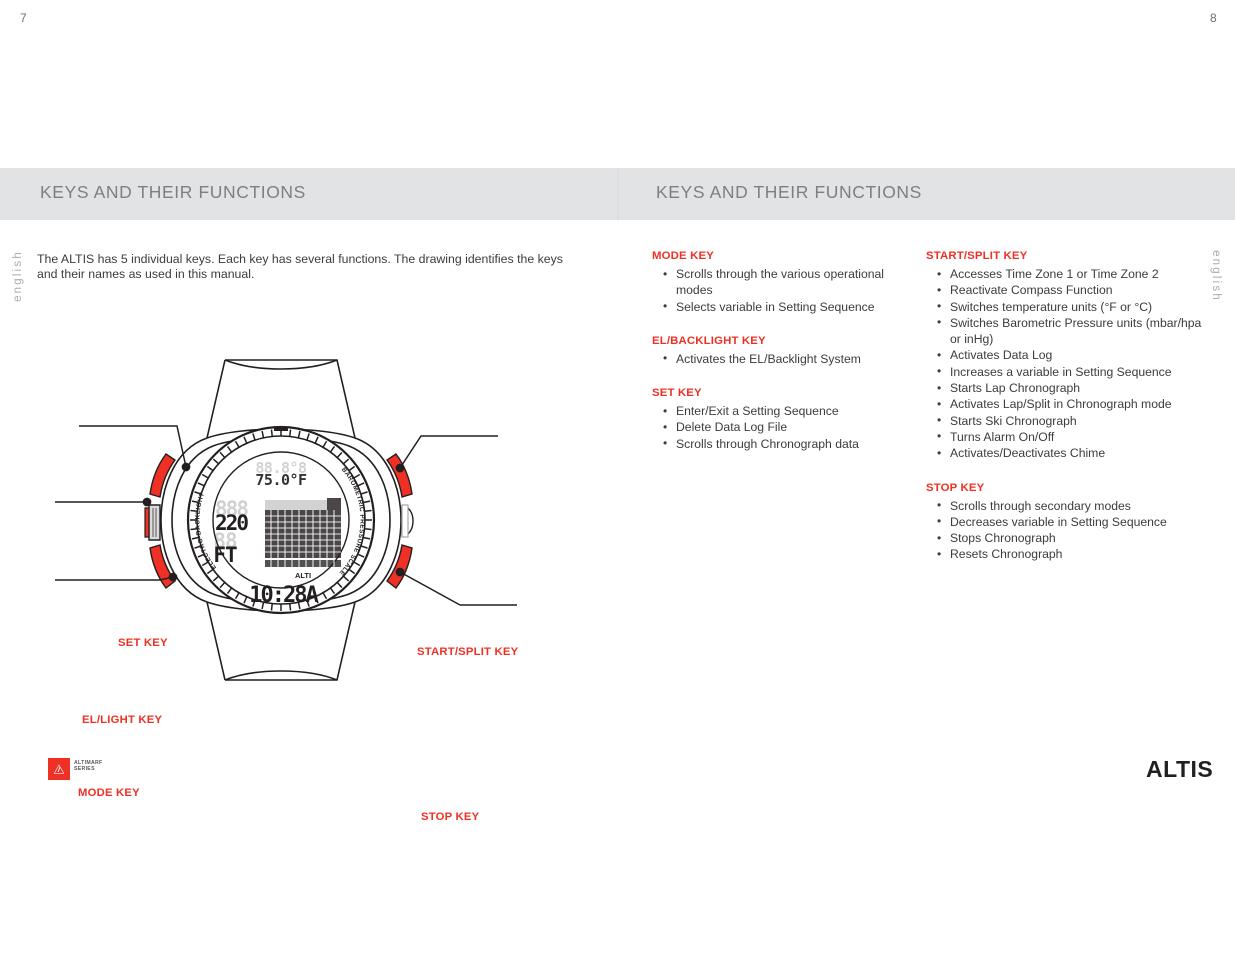 Image resolution: width=1235 pixels, height=954 pixels. I want to click on lcd-mode-label: ALTI, so click(303, 575).